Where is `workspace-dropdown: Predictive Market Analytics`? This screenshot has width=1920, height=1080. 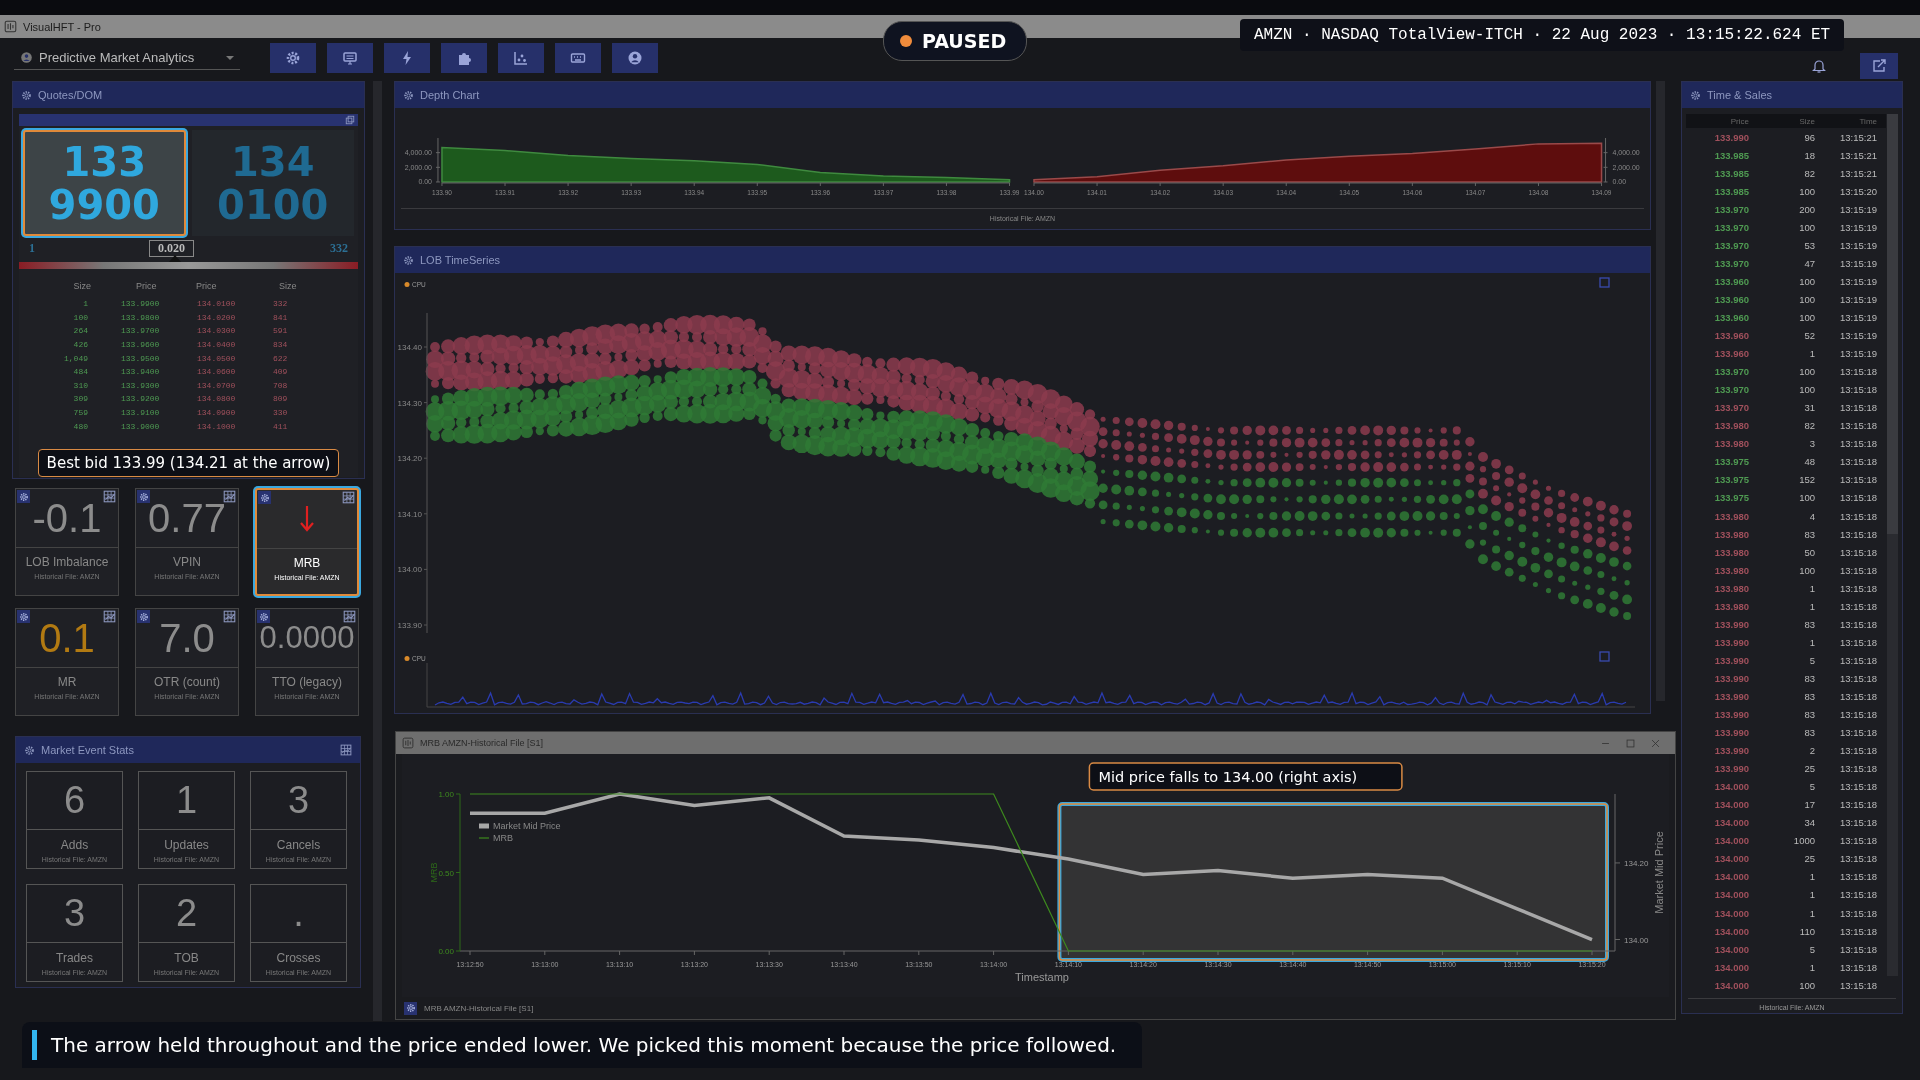 workspace-dropdown: Predictive Market Analytics is located at coordinates (127, 58).